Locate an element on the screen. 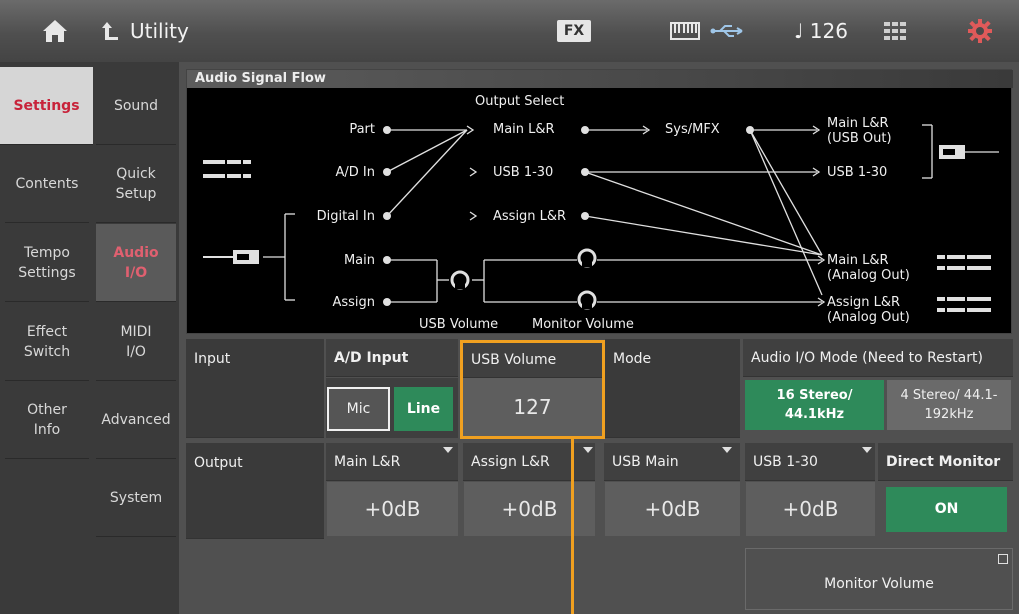 This screenshot has width=1019, height=614. nav-other-info: Other Info is located at coordinates (47, 420).